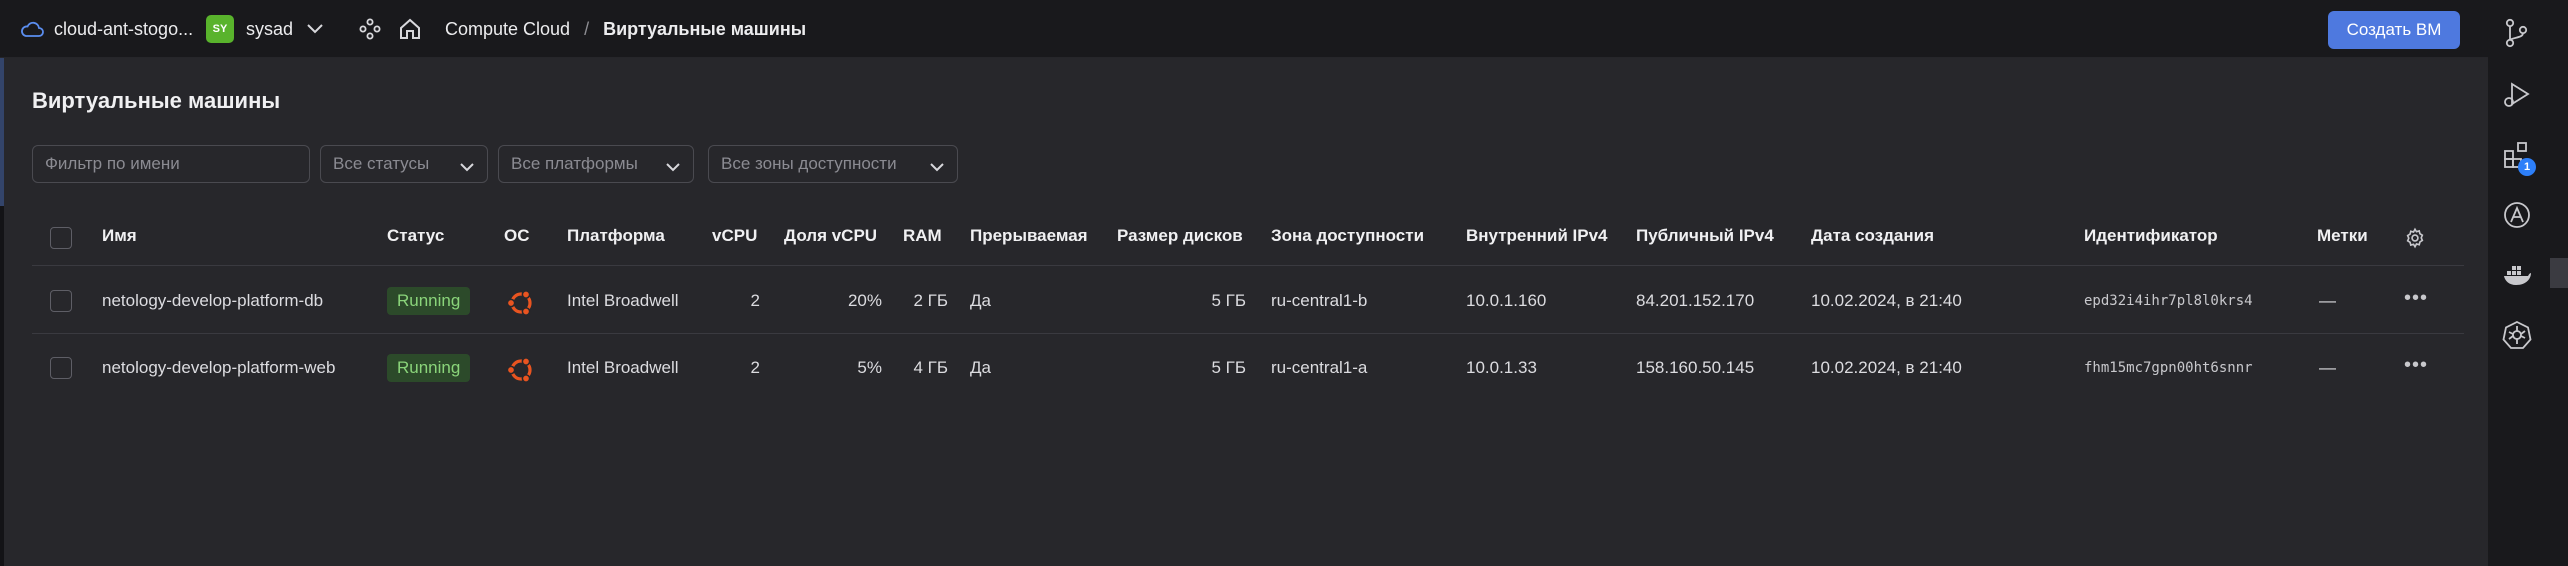 The width and height of the screenshot is (2568, 566). I want to click on column-public-ip: Публичный IPv4, so click(1705, 236).